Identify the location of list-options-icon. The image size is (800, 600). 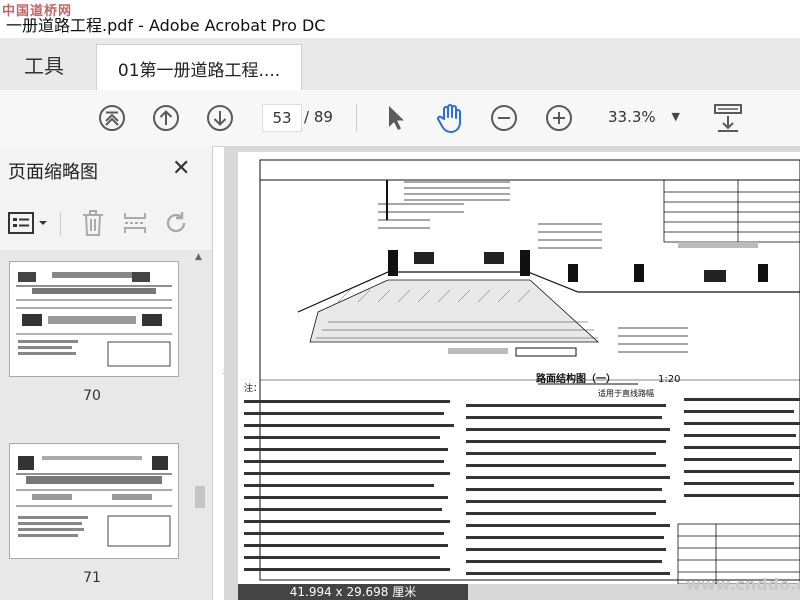
(27, 223).